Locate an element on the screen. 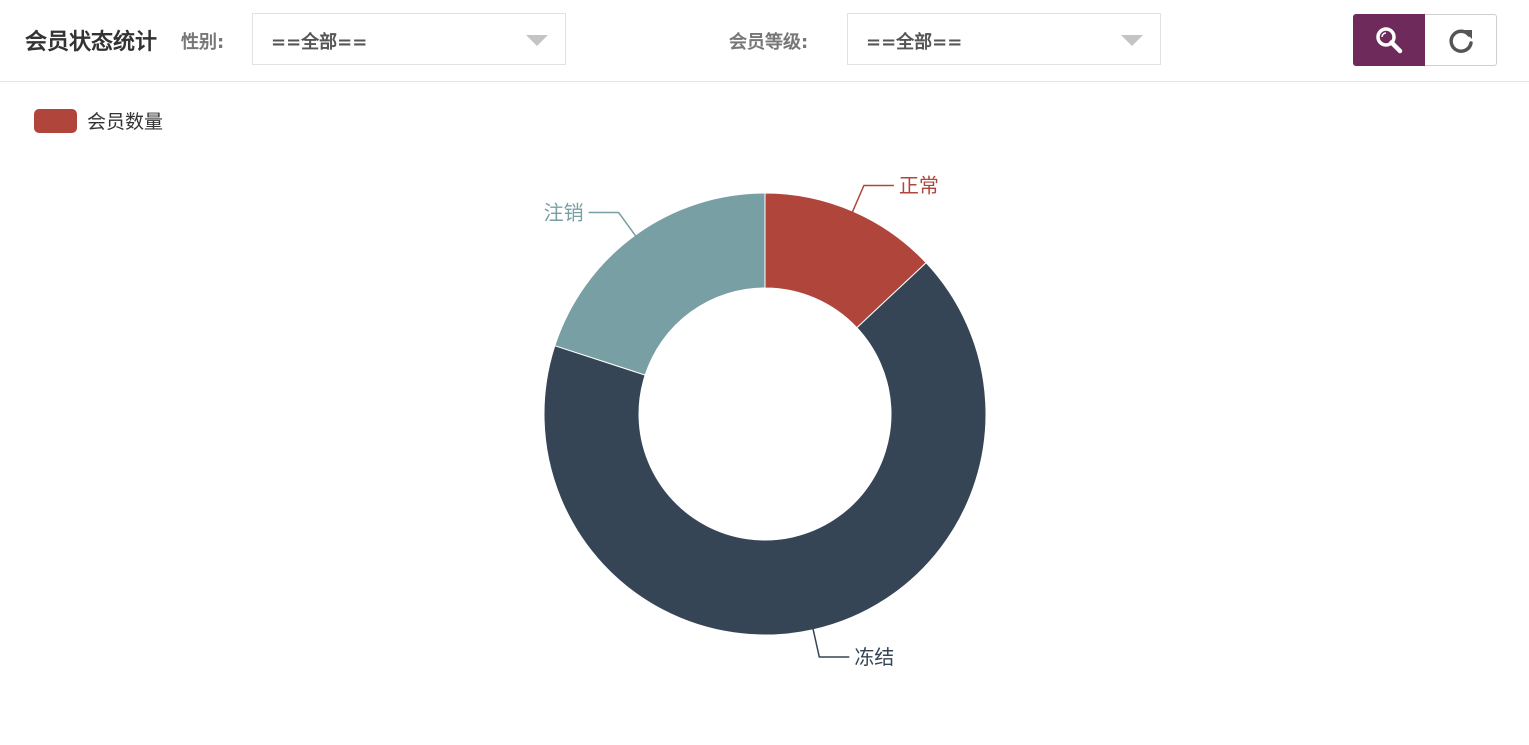 This screenshot has width=1529, height=745. slice-label: 正常 is located at coordinates (919, 185).